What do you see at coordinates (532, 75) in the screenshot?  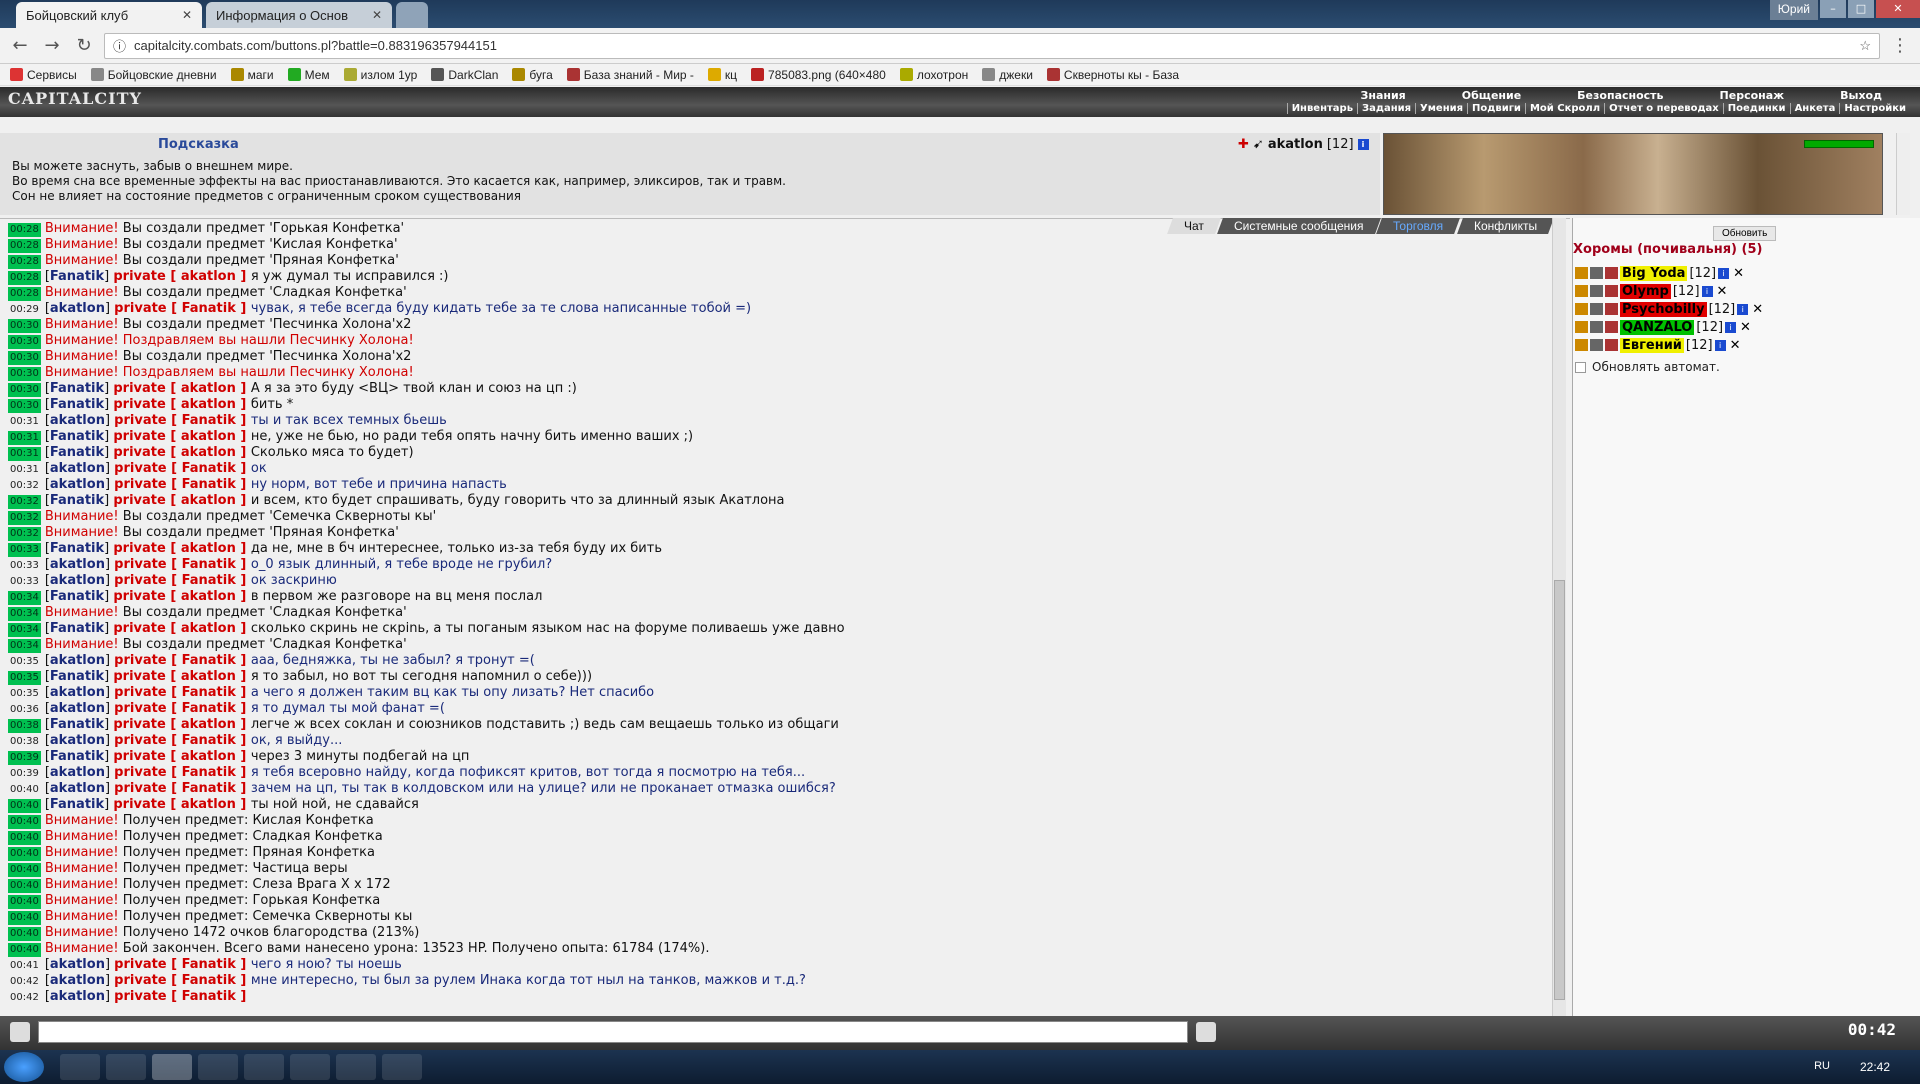 I see `bookmark-item: буга` at bounding box center [532, 75].